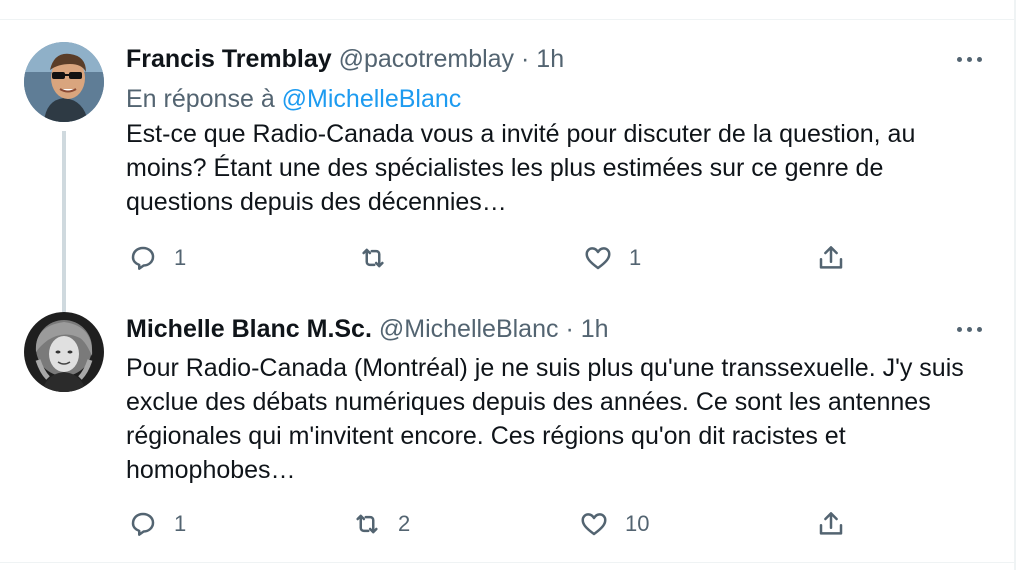 The width and height of the screenshot is (1016, 570). I want to click on reply-context: En réponse à @MichelleBlanc, so click(293, 99).